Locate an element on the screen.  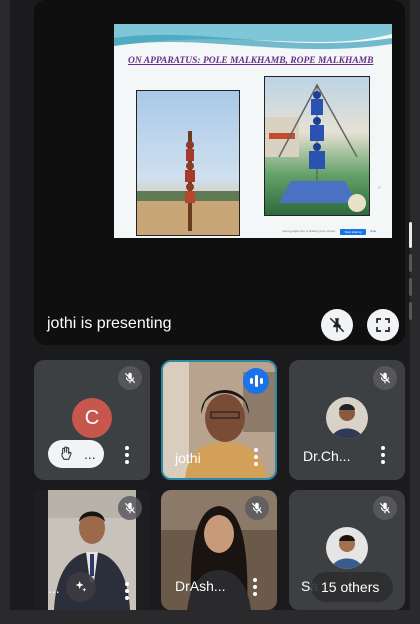
visual-effects-button is located at coordinates (81, 587).